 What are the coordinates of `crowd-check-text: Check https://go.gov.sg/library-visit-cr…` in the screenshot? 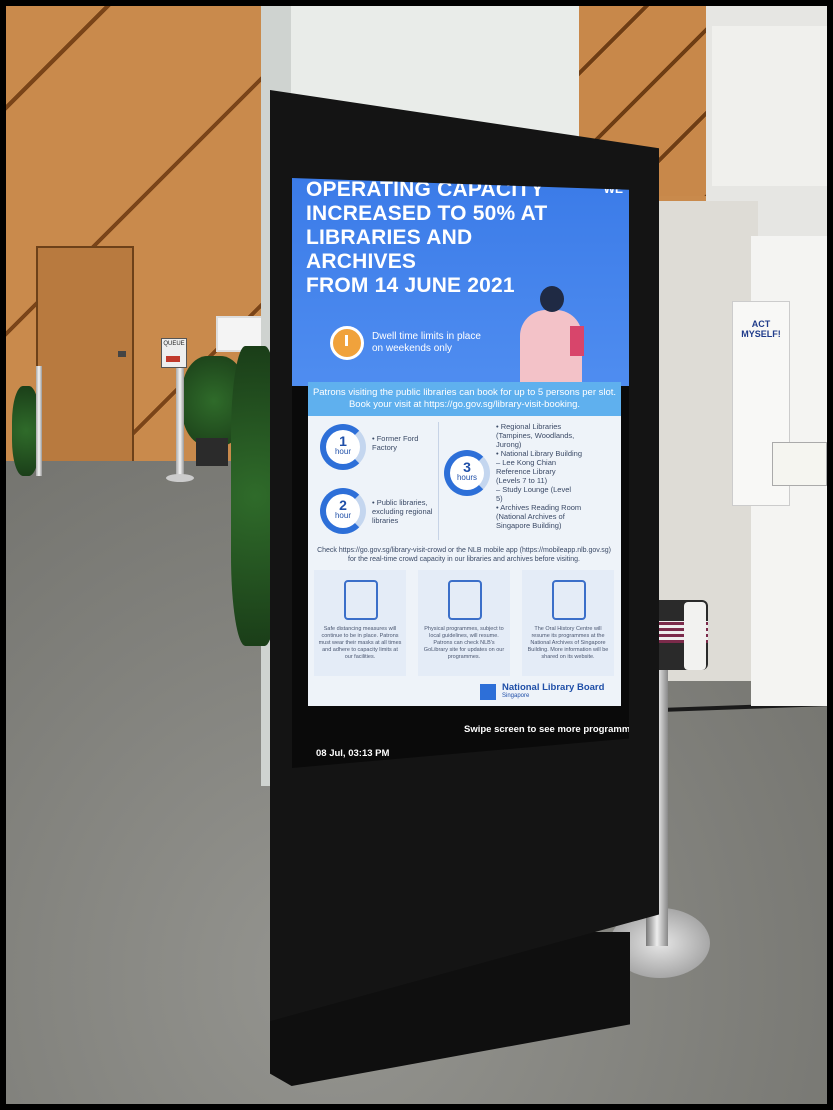 It's located at (464, 555).